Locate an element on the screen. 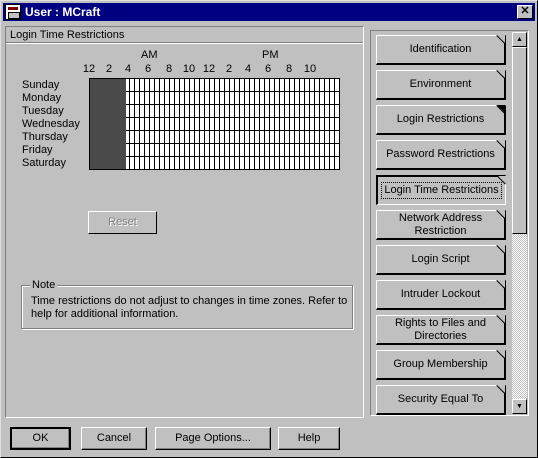  page-button-label: Rights to Files and Directories is located at coordinates (440, 329).